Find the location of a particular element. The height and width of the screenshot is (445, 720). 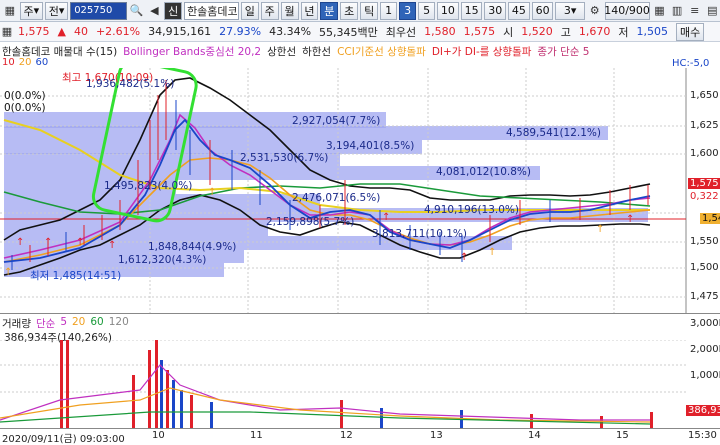

price-tick: 1,475 is located at coordinates (704, 296).